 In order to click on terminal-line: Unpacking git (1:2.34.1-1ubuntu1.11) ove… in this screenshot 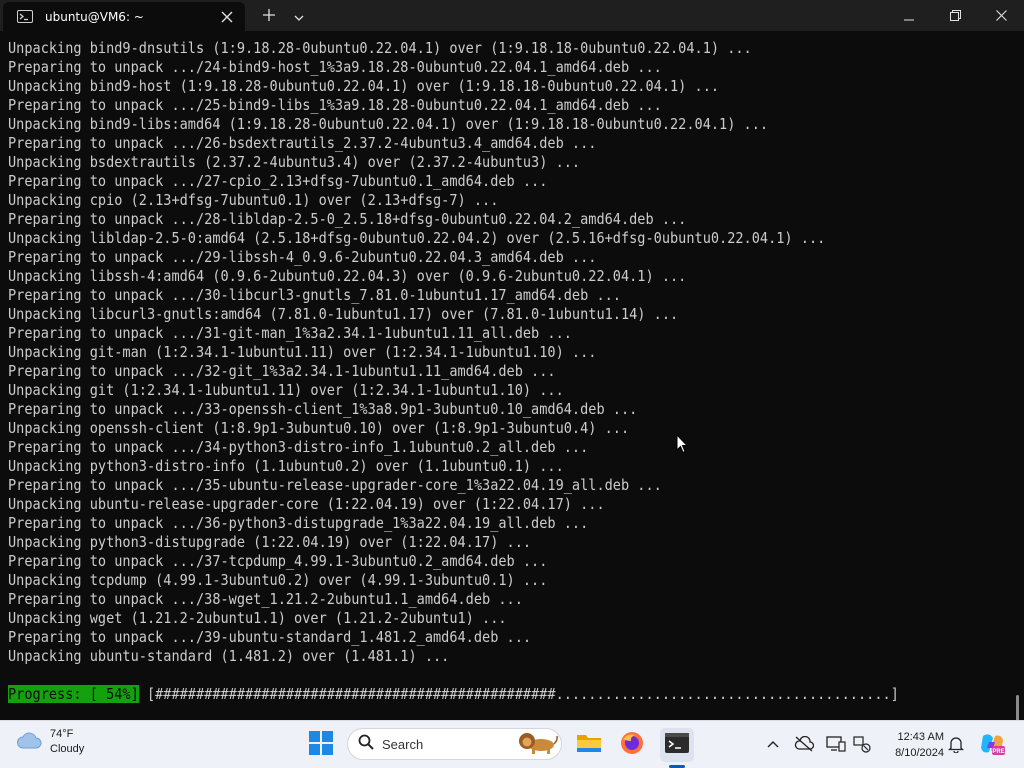, I will do `click(286, 390)`.